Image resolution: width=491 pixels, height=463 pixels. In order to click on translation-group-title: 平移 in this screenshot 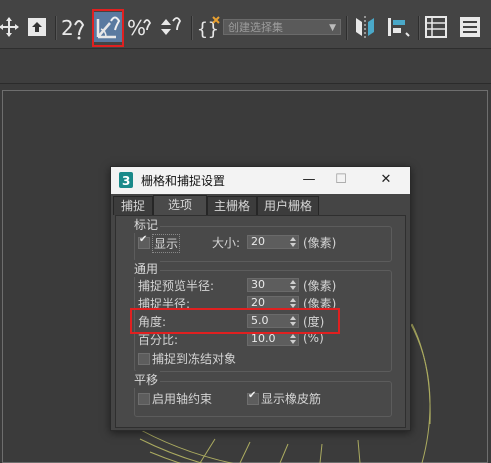, I will do `click(146, 379)`.